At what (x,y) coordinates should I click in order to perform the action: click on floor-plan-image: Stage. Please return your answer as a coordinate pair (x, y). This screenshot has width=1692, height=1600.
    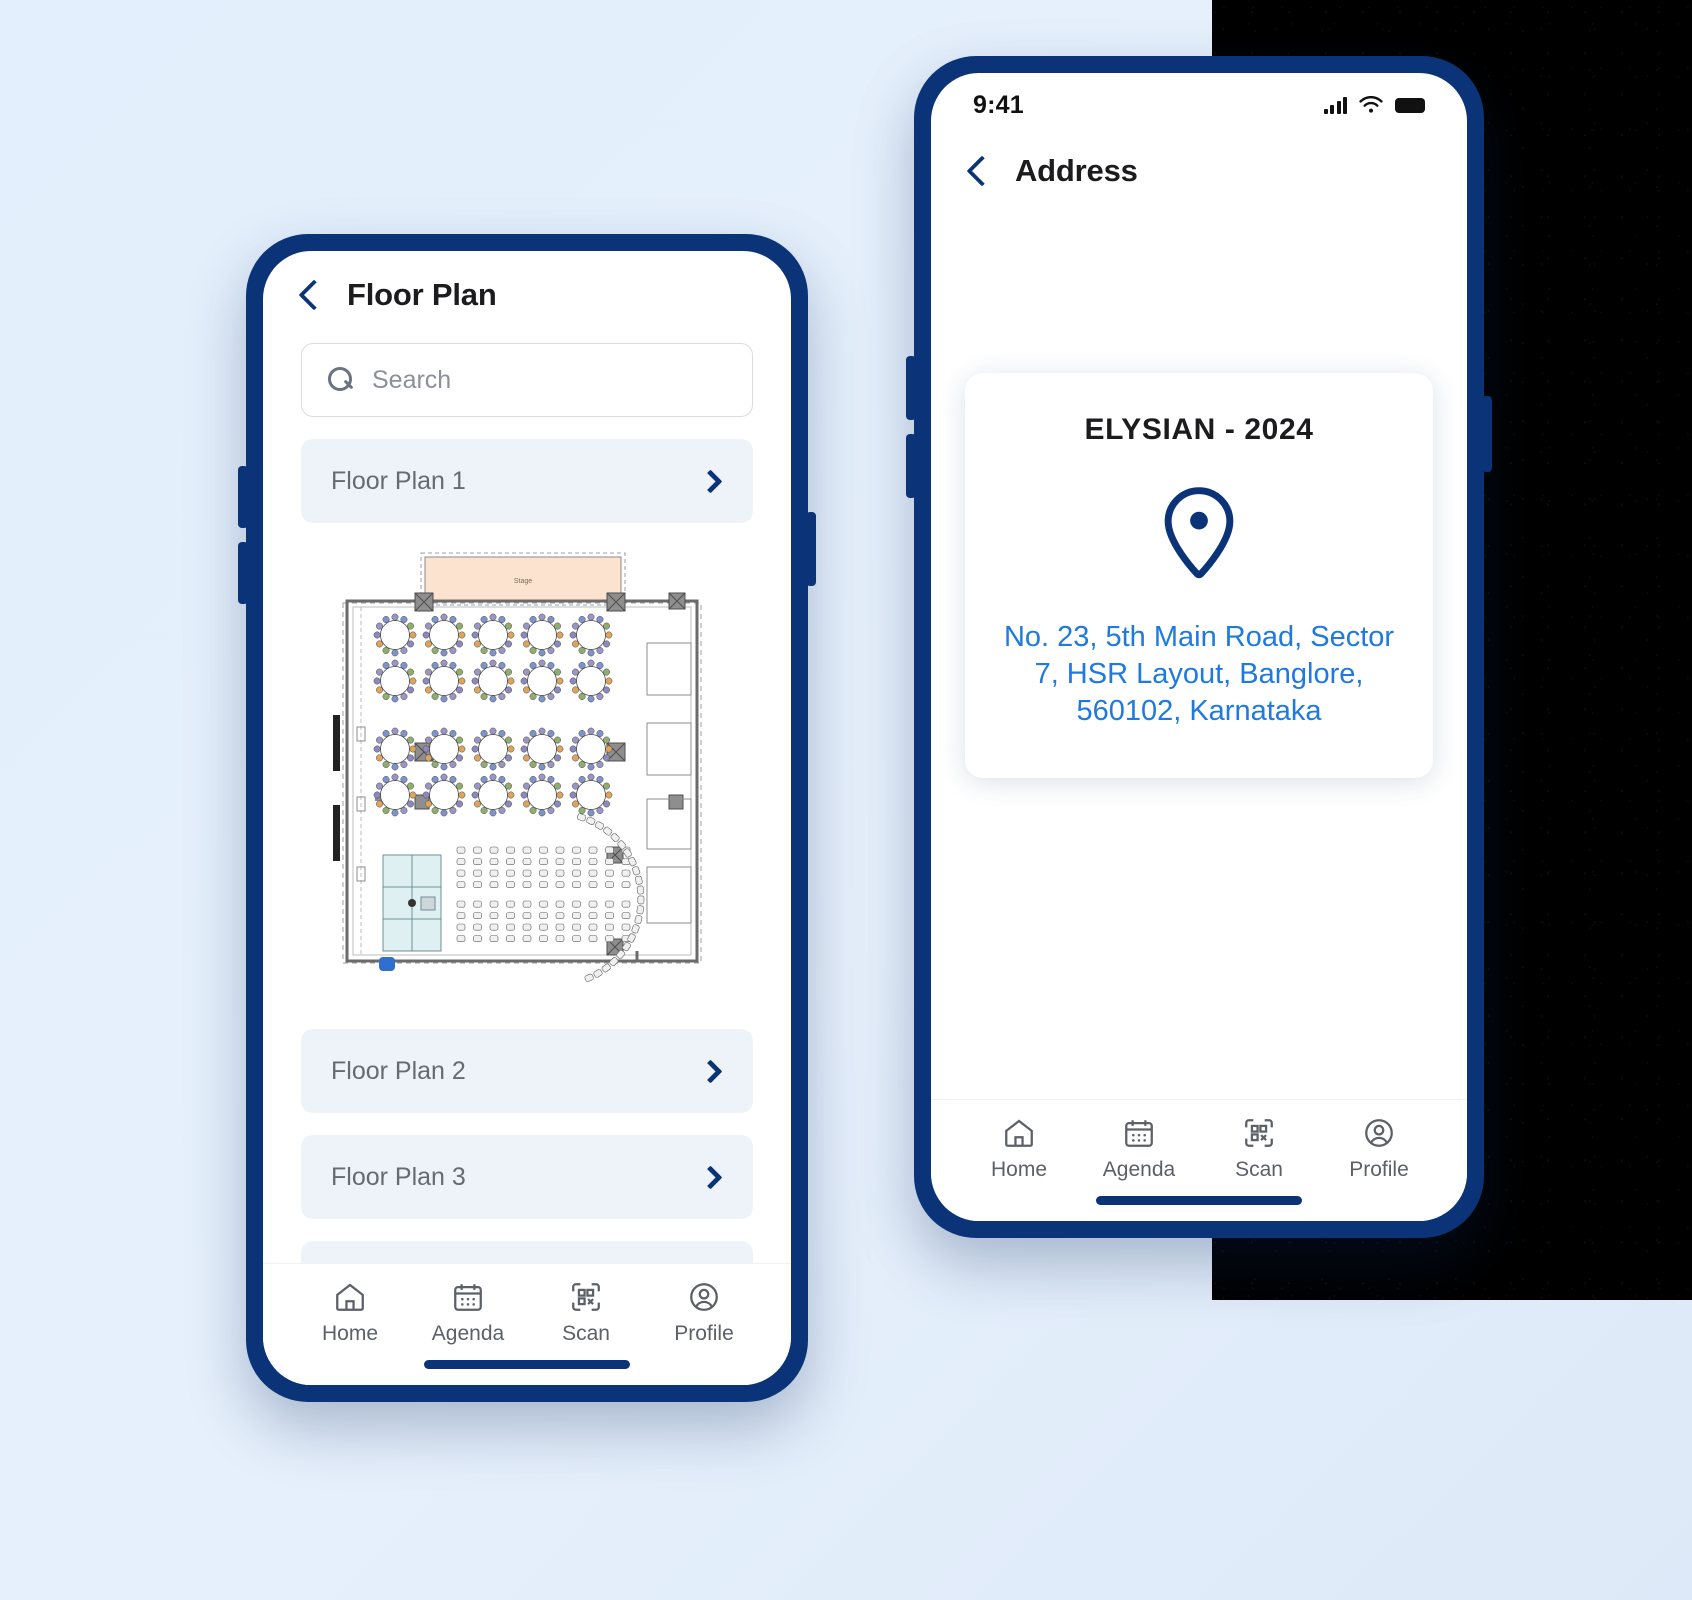
    Looking at the image, I should click on (527, 777).